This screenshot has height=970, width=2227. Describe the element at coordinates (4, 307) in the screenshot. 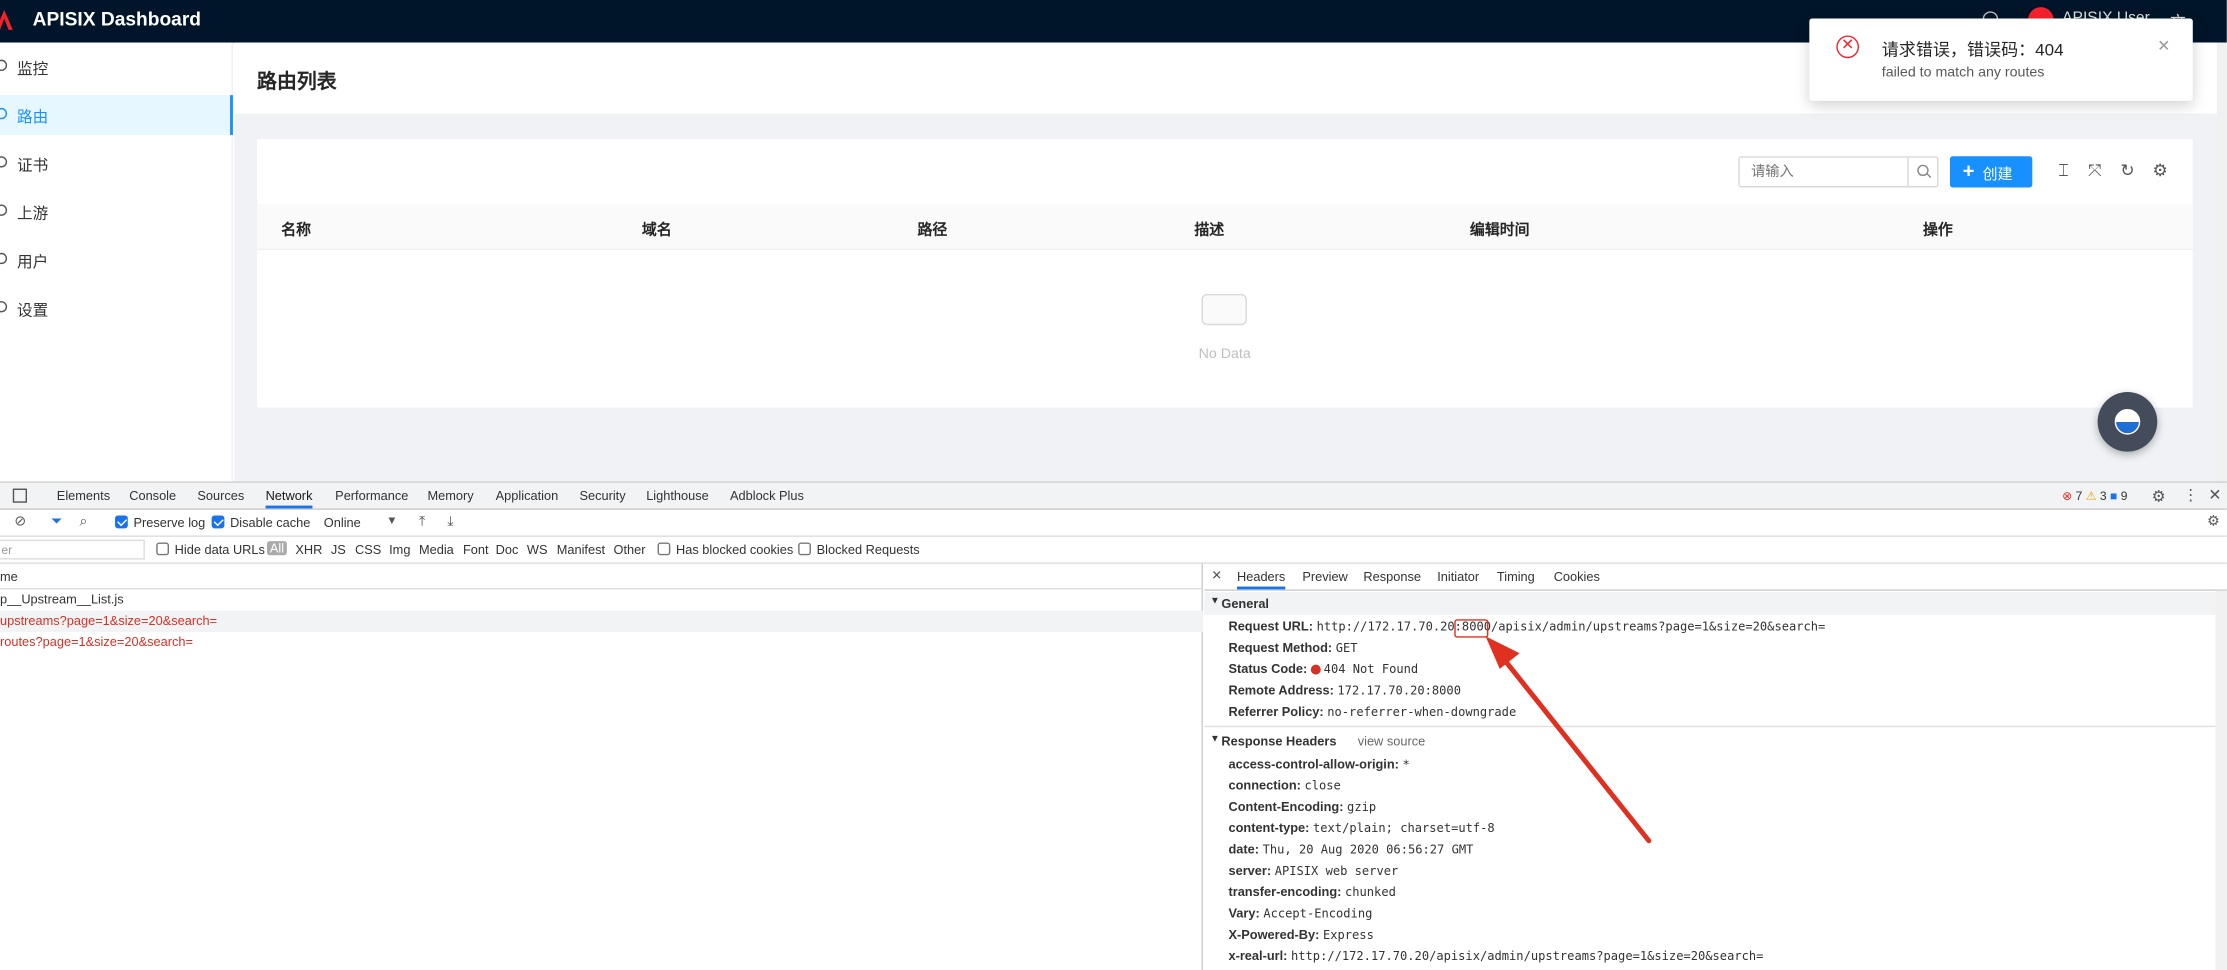

I see `settings-icon` at that location.